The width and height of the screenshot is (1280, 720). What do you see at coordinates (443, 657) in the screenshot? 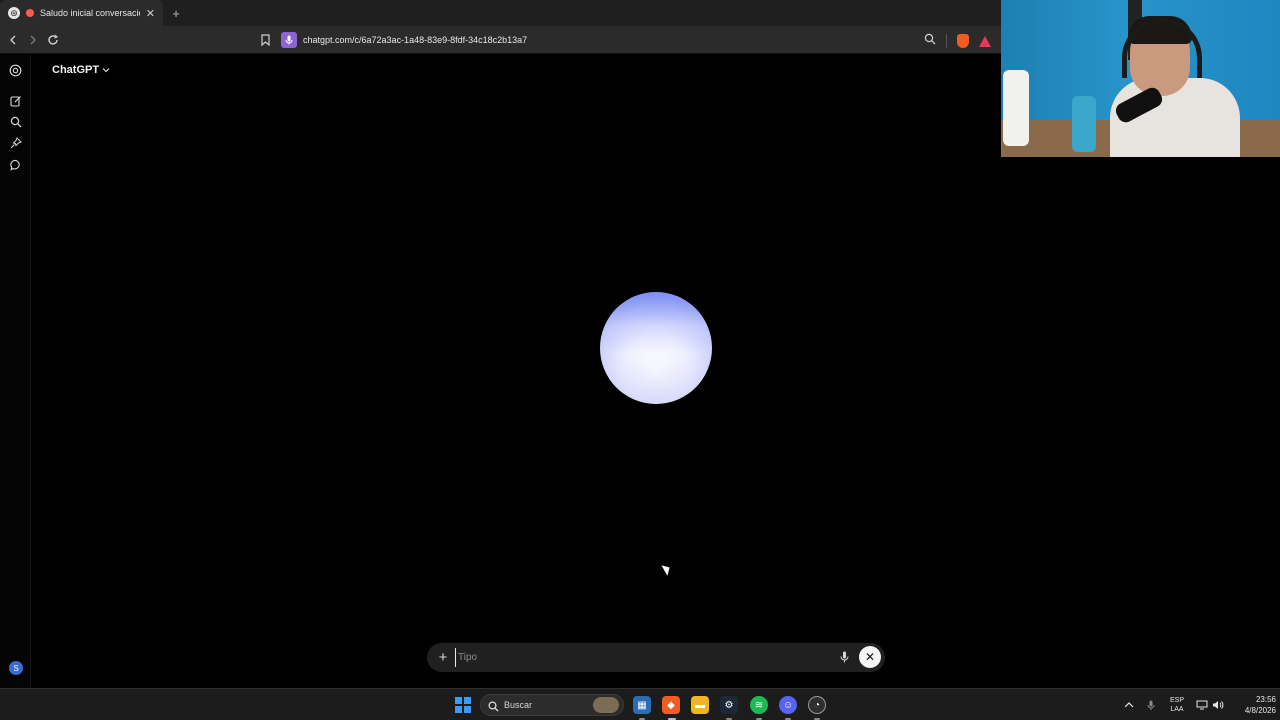
I see `add-attachment-button: +` at bounding box center [443, 657].